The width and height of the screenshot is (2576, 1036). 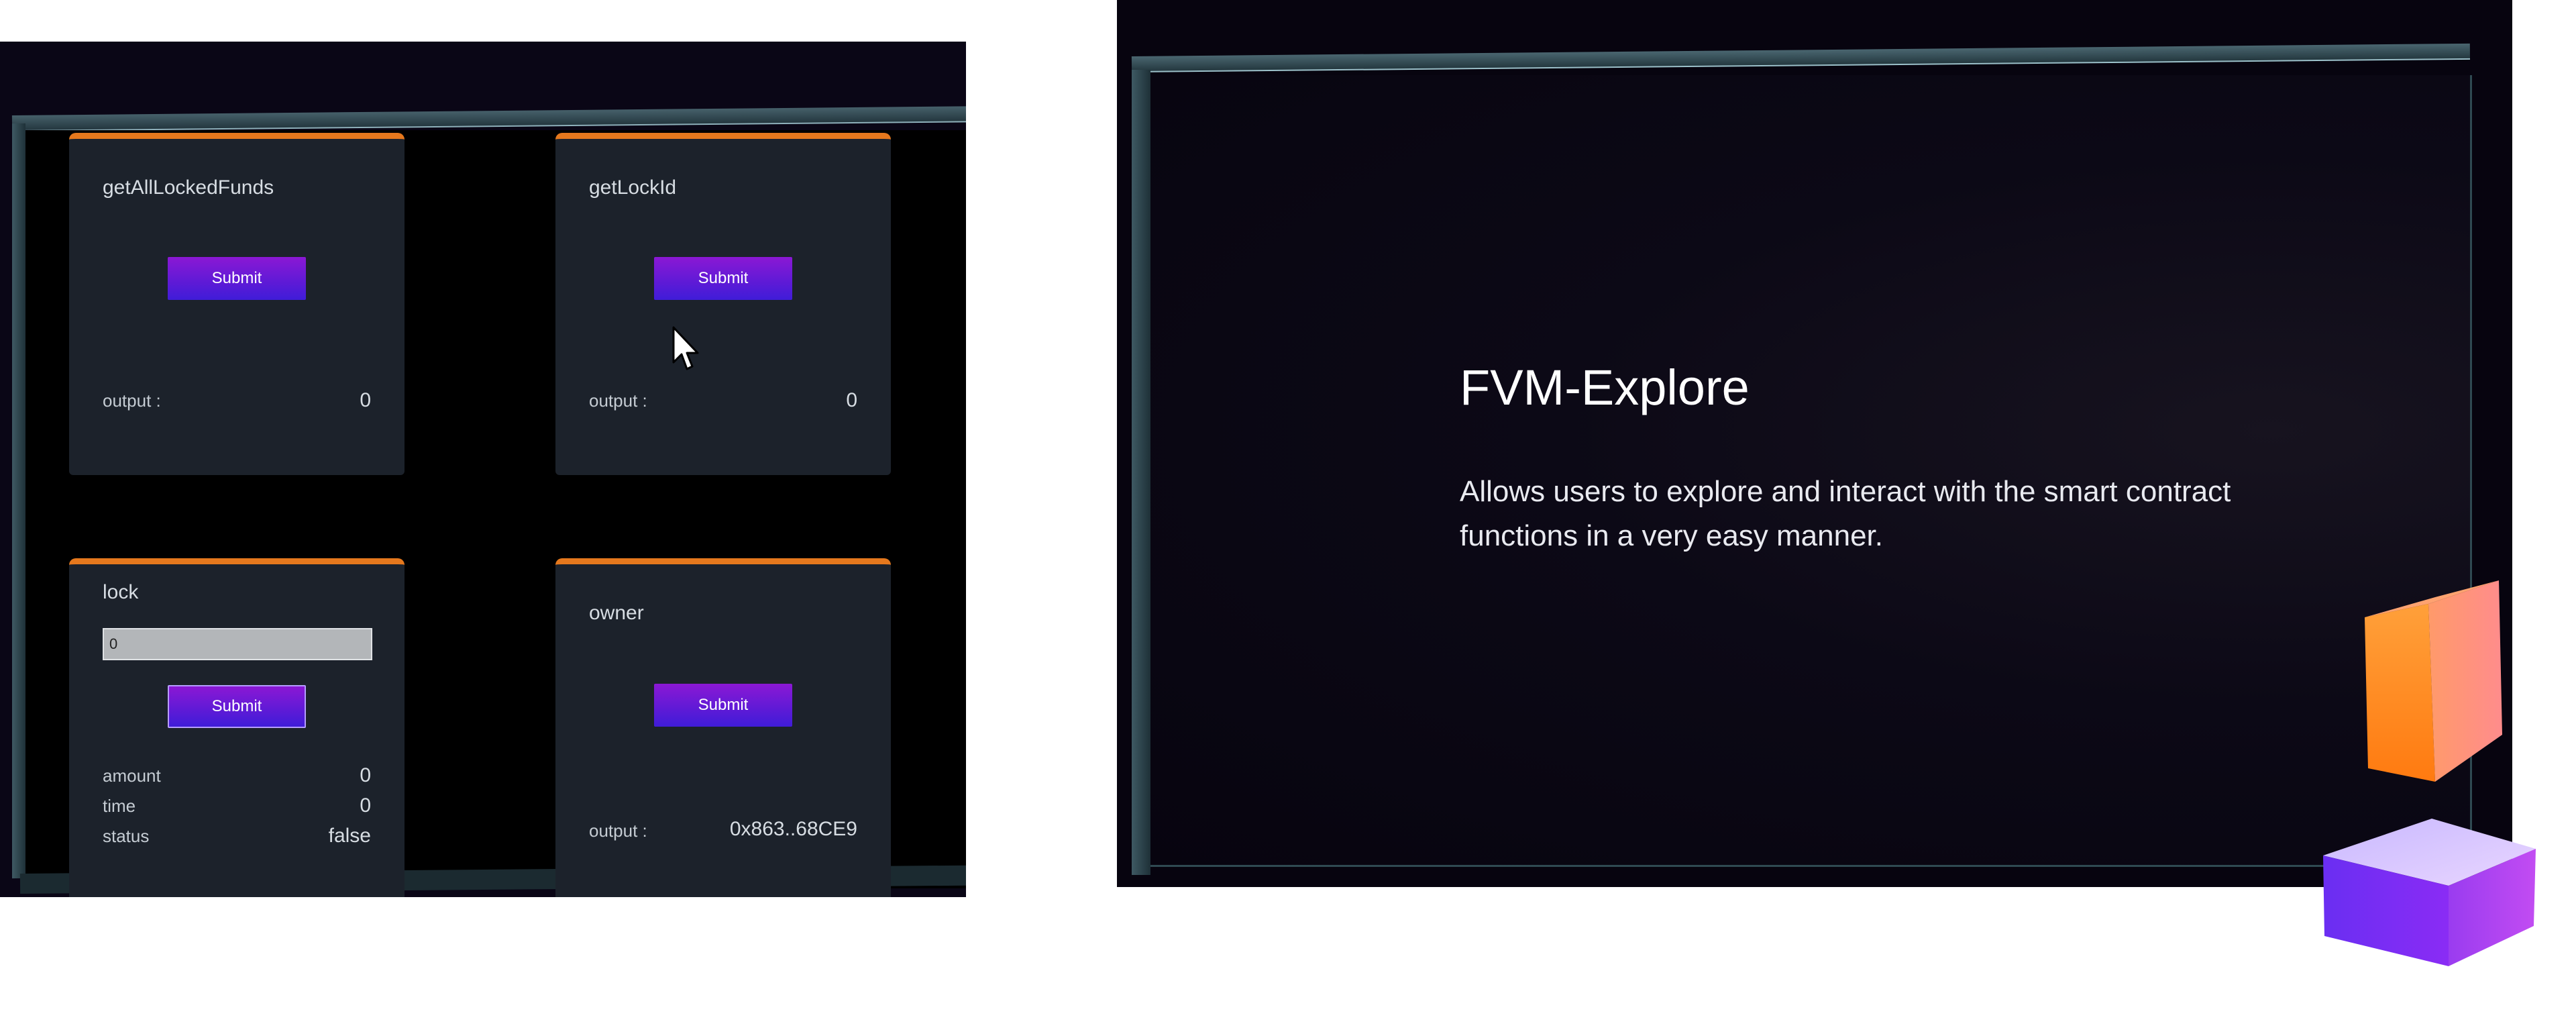 I want to click on mouse-pointer-icon, so click(x=685, y=348).